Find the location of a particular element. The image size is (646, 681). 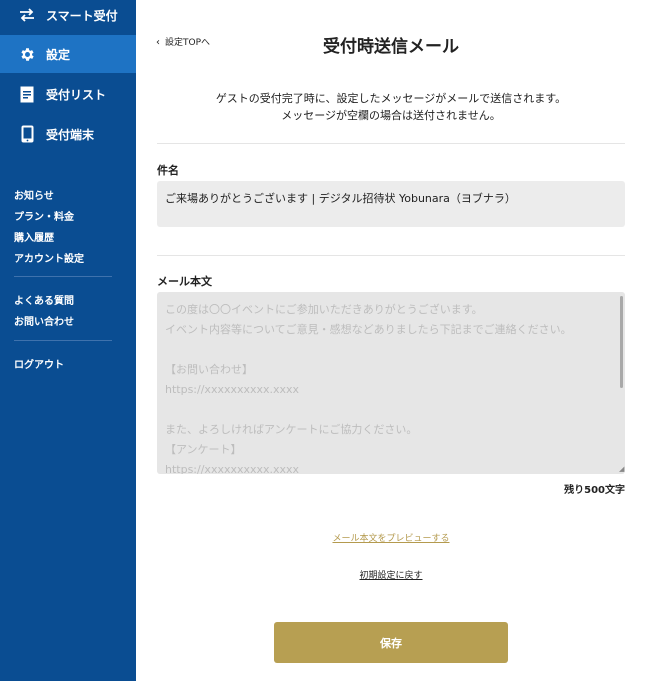

textarea-scrollbar is located at coordinates (621, 342).